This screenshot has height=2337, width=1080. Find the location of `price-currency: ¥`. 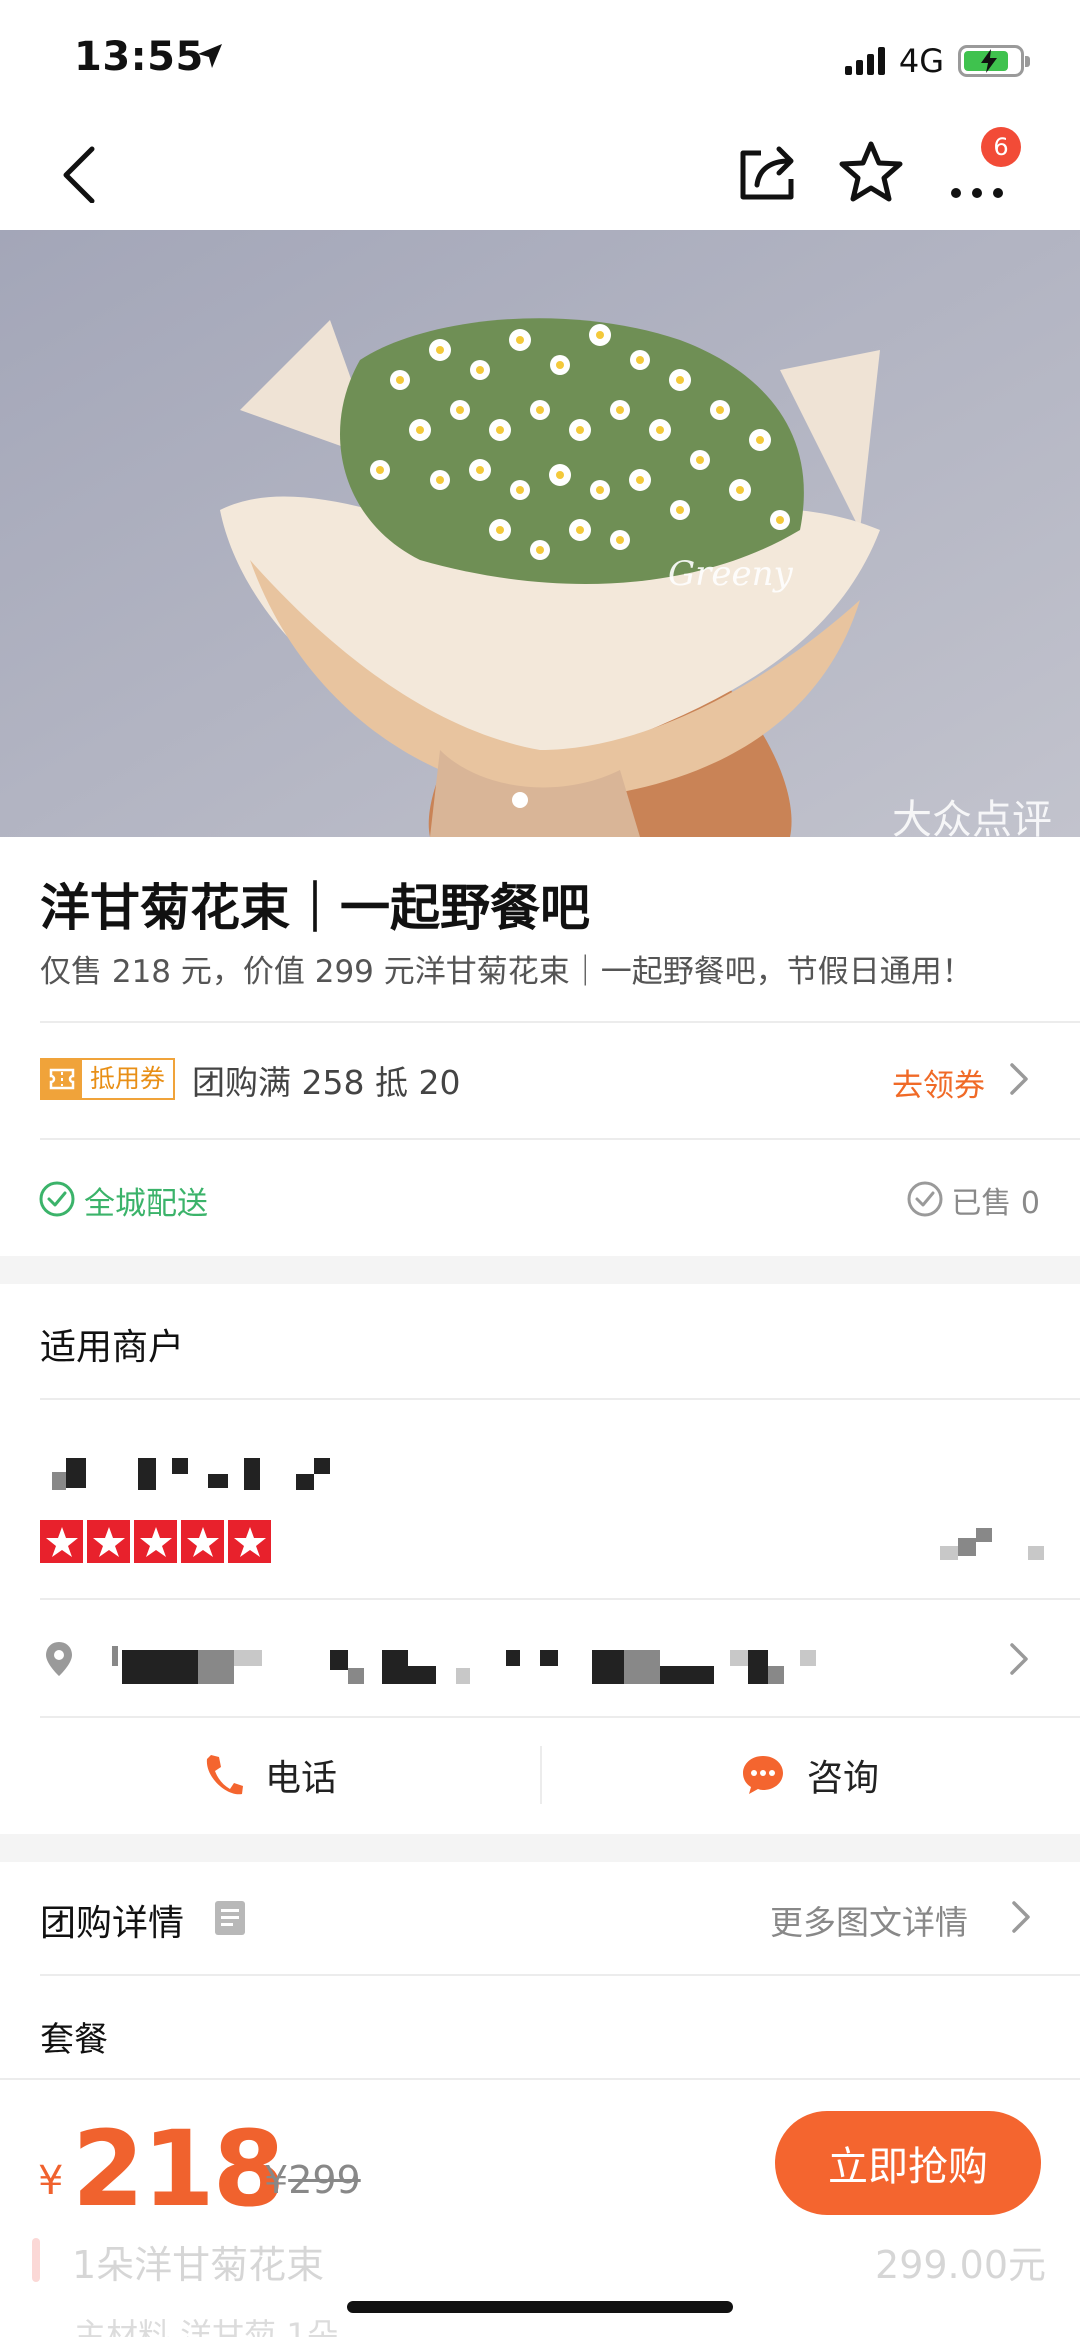

price-currency: ¥ is located at coordinates (51, 2181).